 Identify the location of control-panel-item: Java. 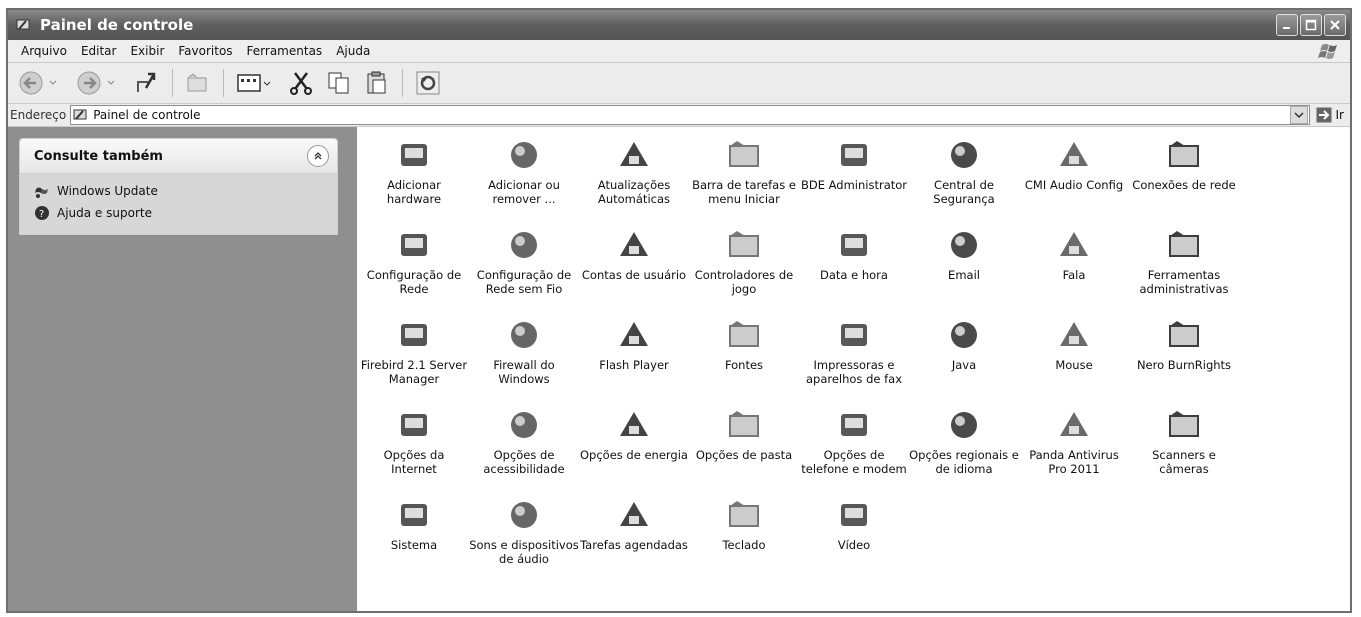
(964, 355).